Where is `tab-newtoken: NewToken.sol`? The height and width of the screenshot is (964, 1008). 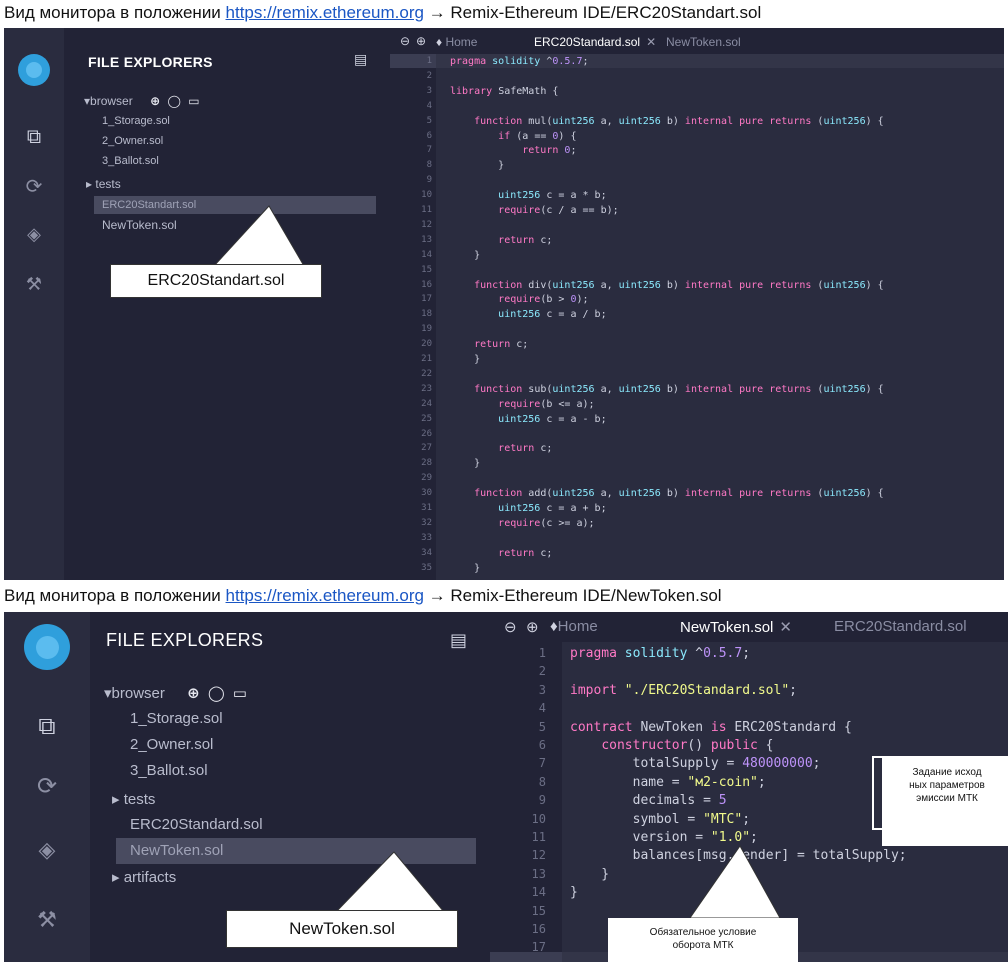 tab-newtoken: NewToken.sol is located at coordinates (703, 42).